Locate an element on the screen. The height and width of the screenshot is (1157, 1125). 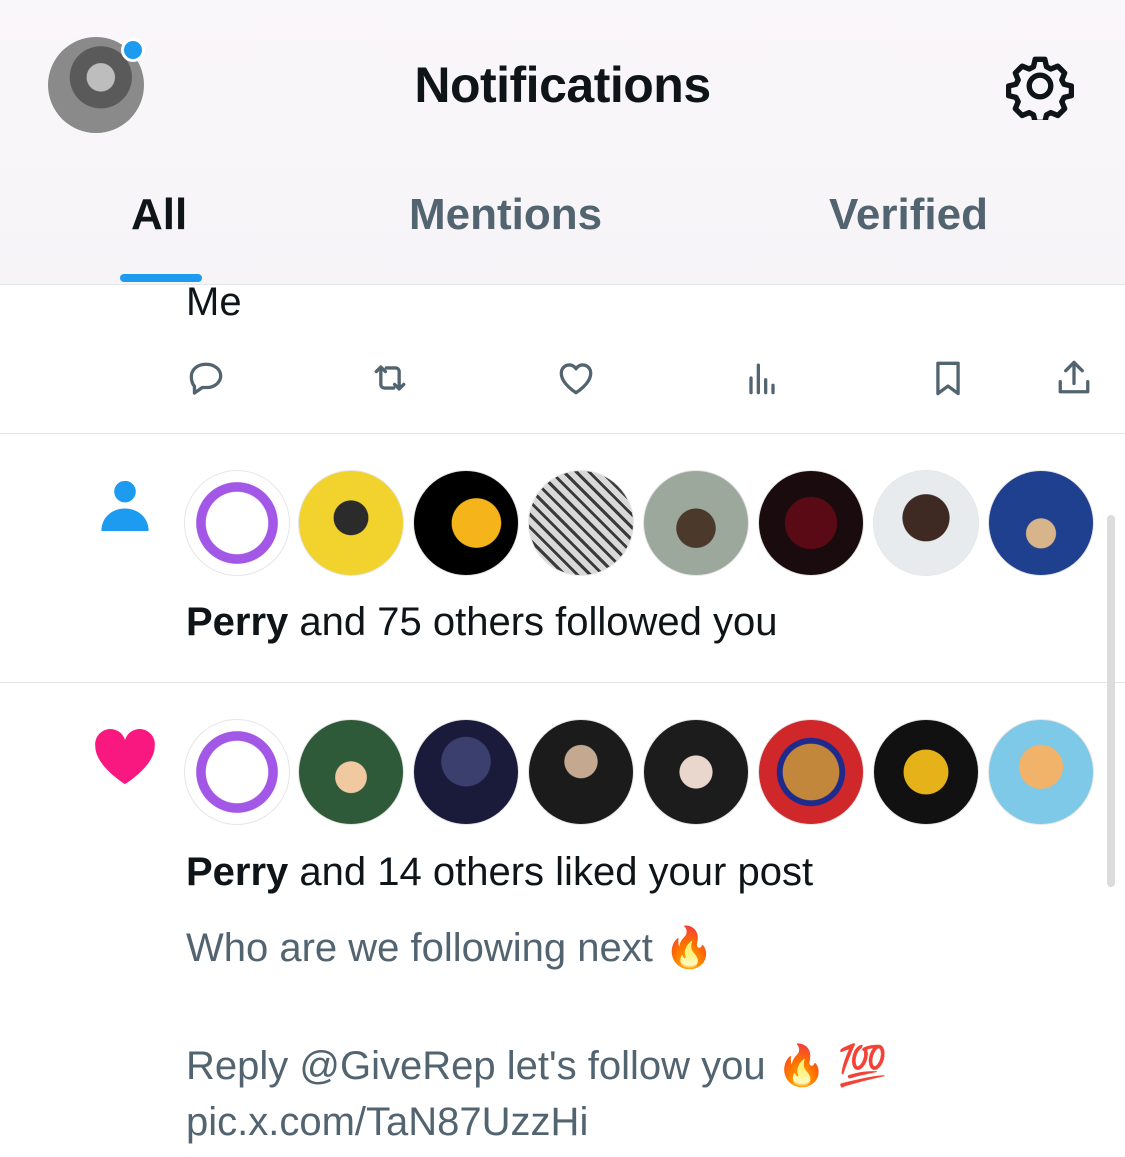
reply-icon is located at coordinates (206, 378).